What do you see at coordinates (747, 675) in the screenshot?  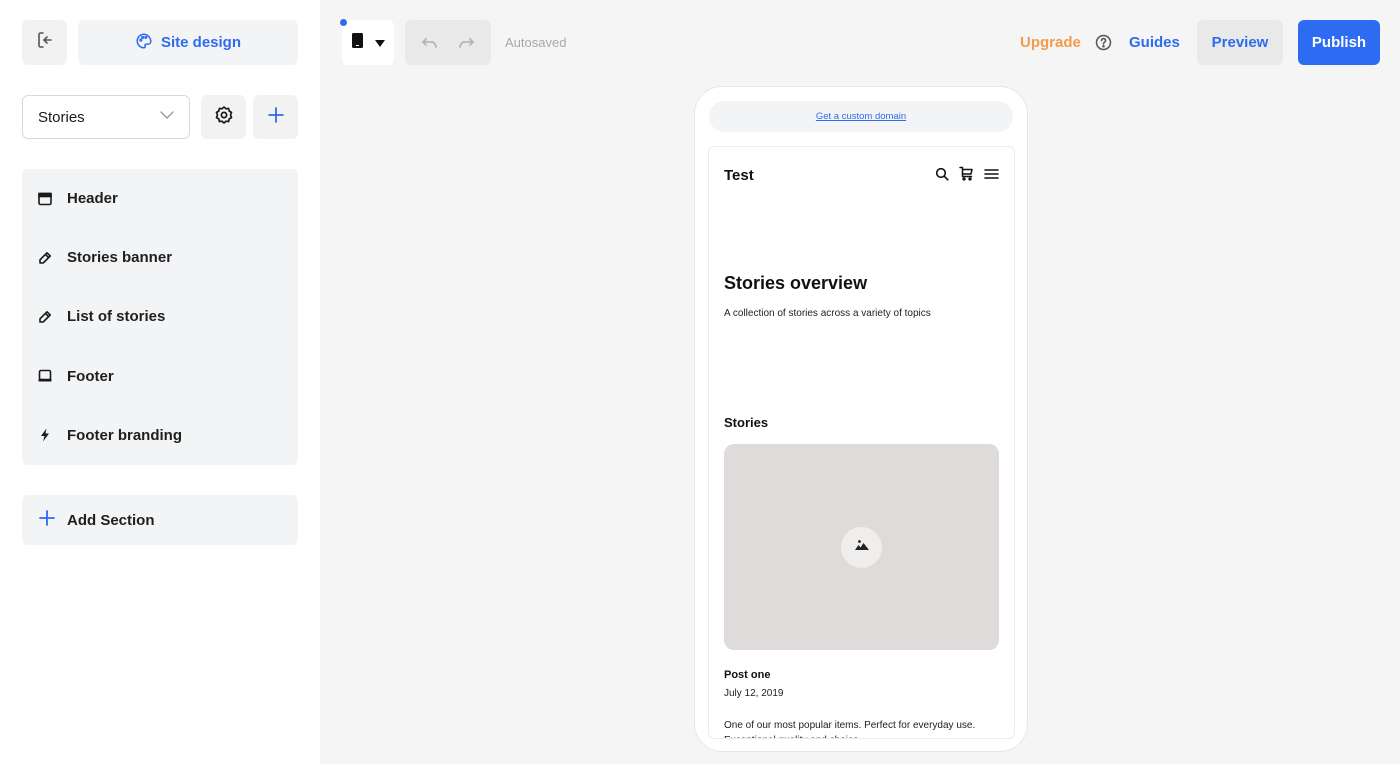 I see `post-title: Post one` at bounding box center [747, 675].